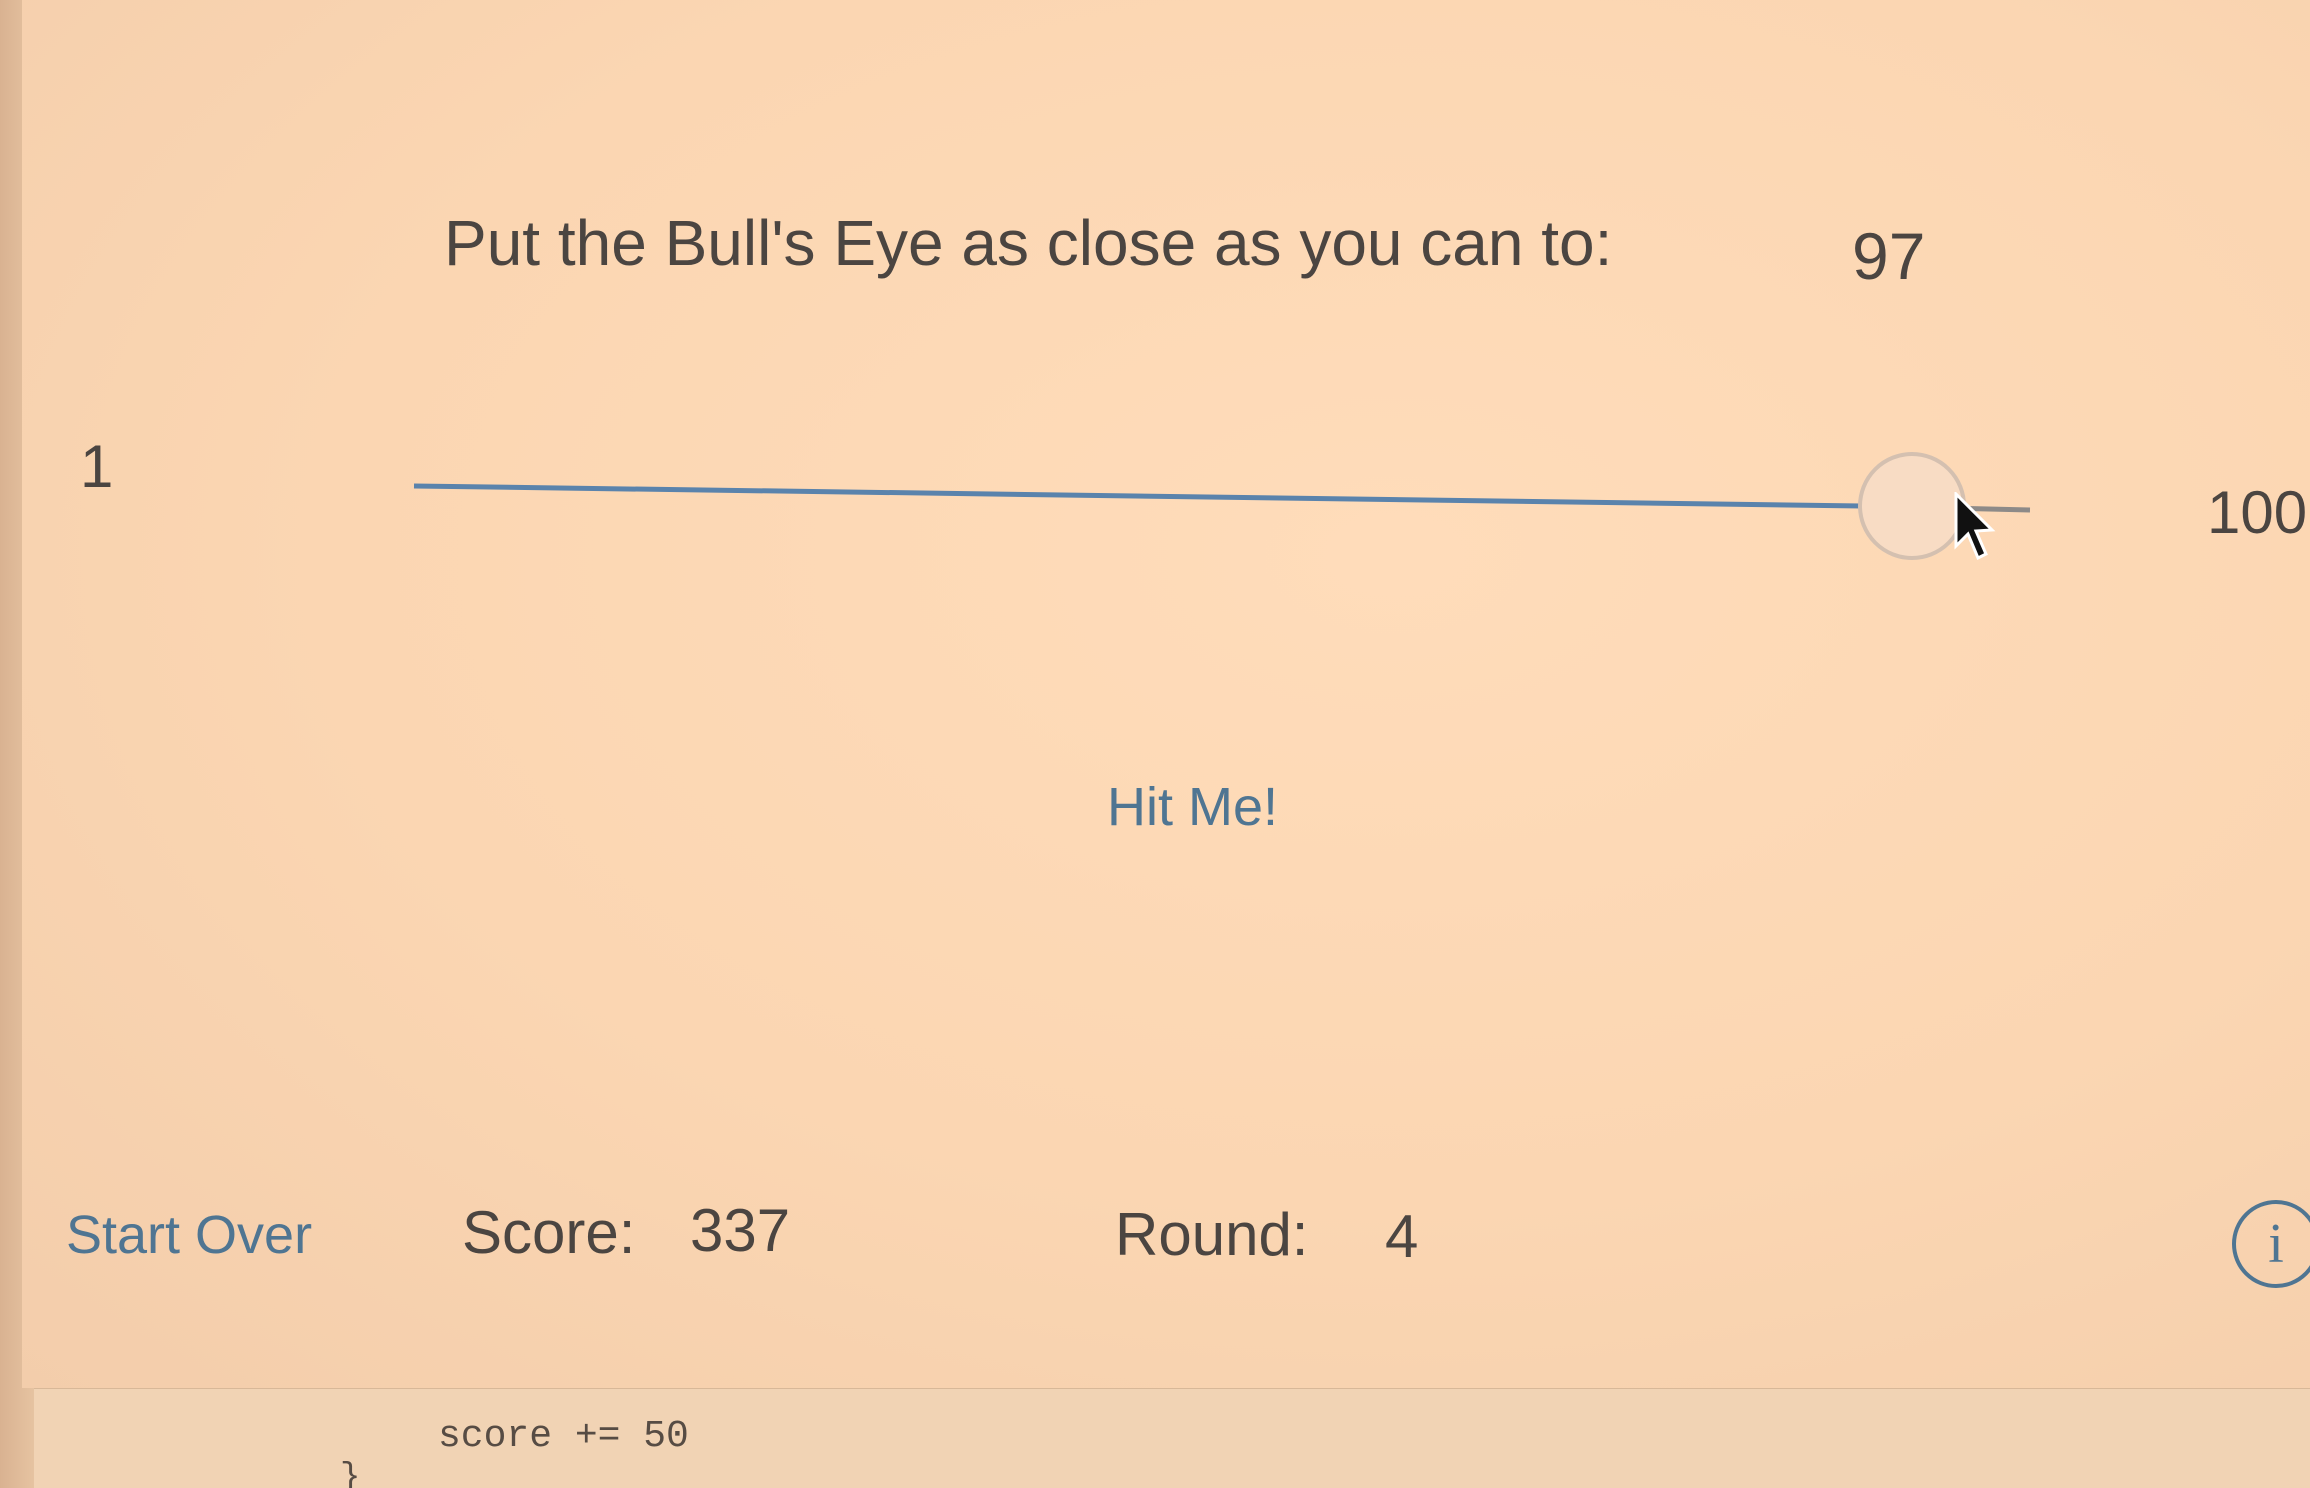  What do you see at coordinates (1912, 506) in the screenshot?
I see `slider-thumb` at bounding box center [1912, 506].